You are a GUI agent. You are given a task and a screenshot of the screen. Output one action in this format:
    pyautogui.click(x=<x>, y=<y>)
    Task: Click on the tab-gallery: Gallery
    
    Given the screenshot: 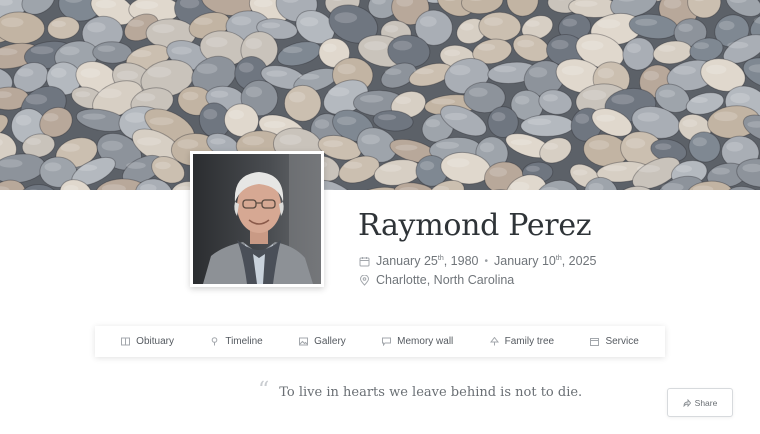 What is the action you would take?
    pyautogui.click(x=322, y=341)
    